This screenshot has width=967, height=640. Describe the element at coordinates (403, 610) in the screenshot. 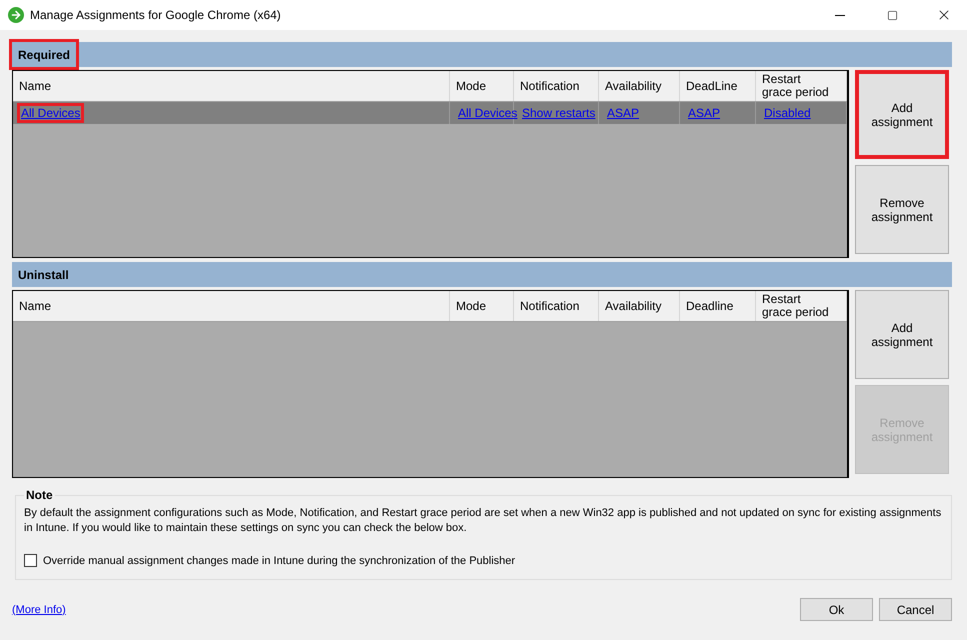

I see `more-info-link: (More Info)` at that location.